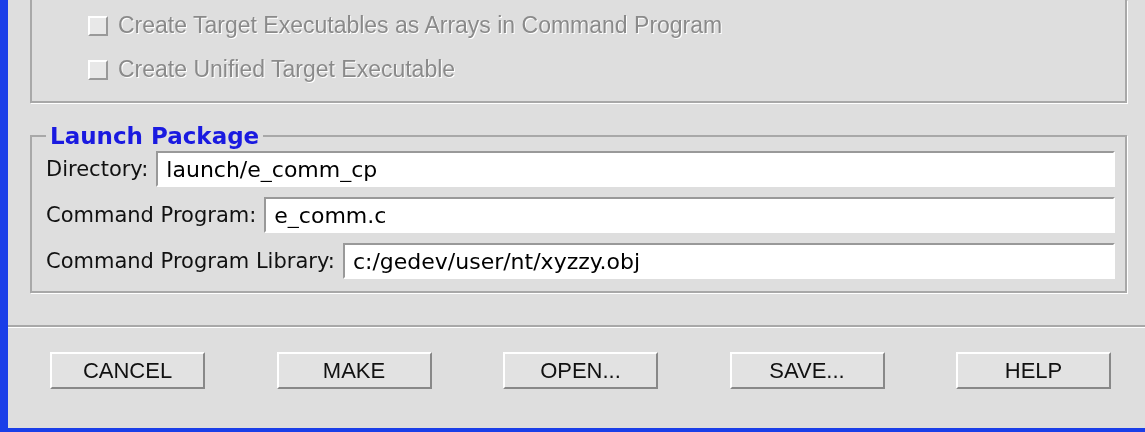 This screenshot has height=432, width=1145. What do you see at coordinates (155, 136) in the screenshot?
I see `group-title: Launch Package` at bounding box center [155, 136].